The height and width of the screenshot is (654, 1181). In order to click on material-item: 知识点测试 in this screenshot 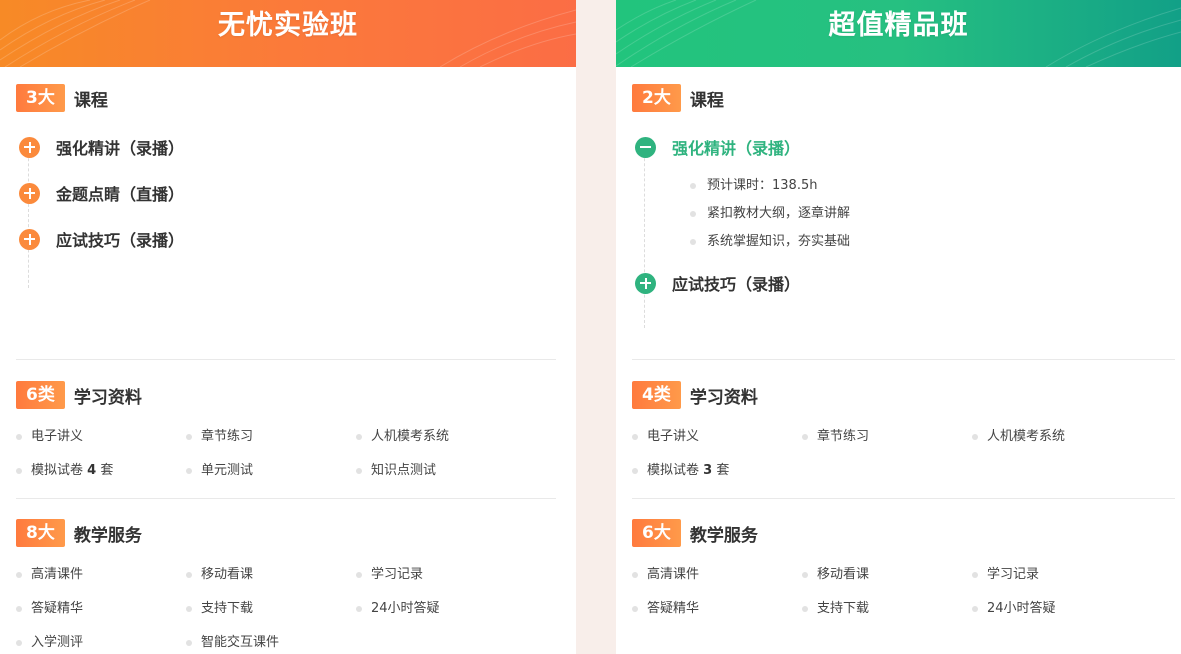, I will do `click(441, 471)`.